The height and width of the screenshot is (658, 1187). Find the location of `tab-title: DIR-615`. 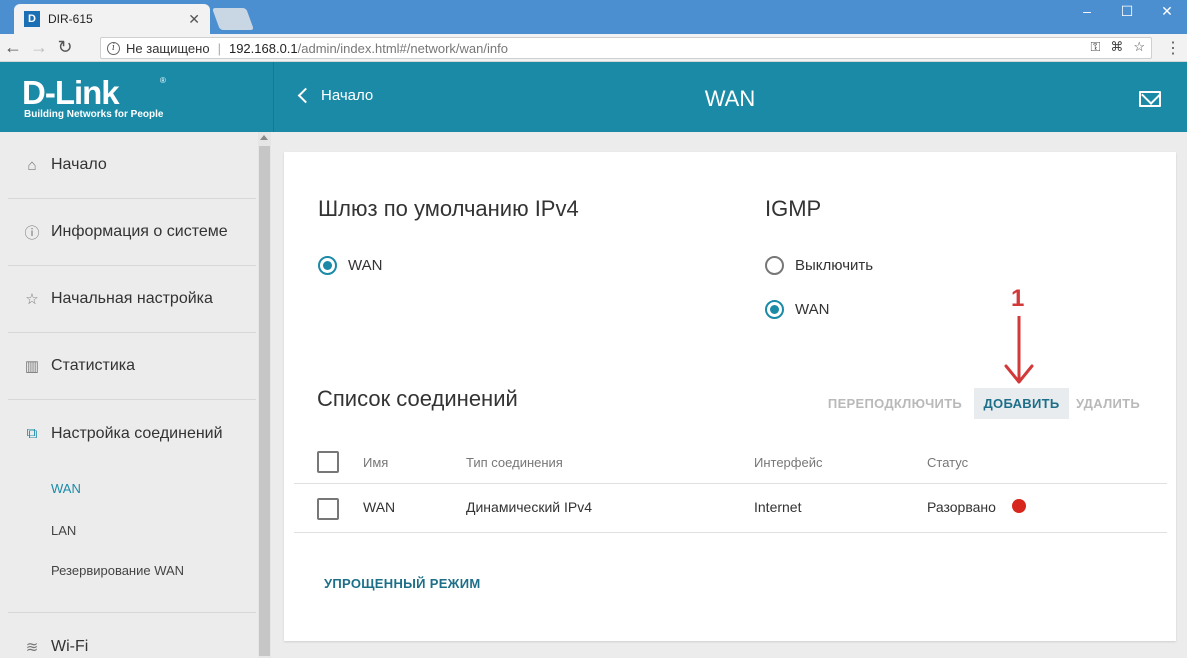

tab-title: DIR-615 is located at coordinates (70, 19).